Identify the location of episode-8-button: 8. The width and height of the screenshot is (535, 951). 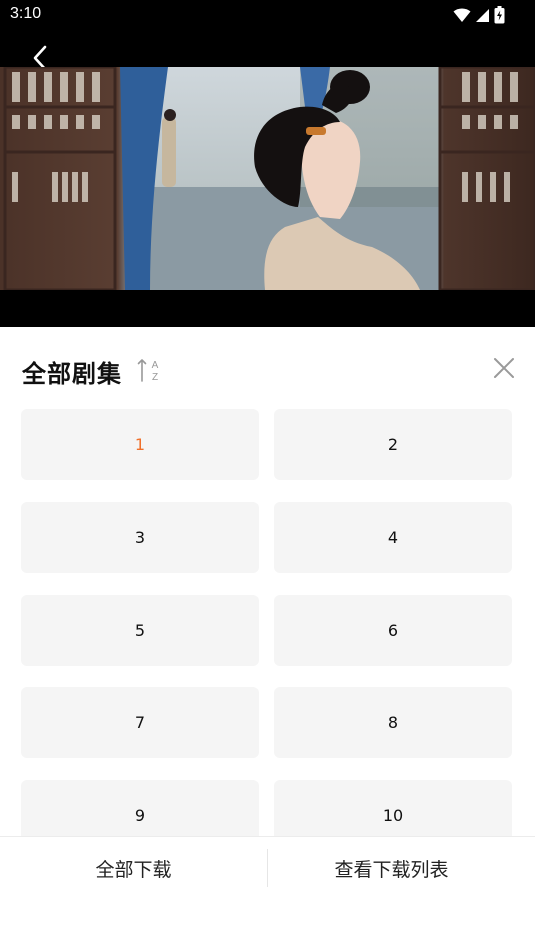
(393, 722).